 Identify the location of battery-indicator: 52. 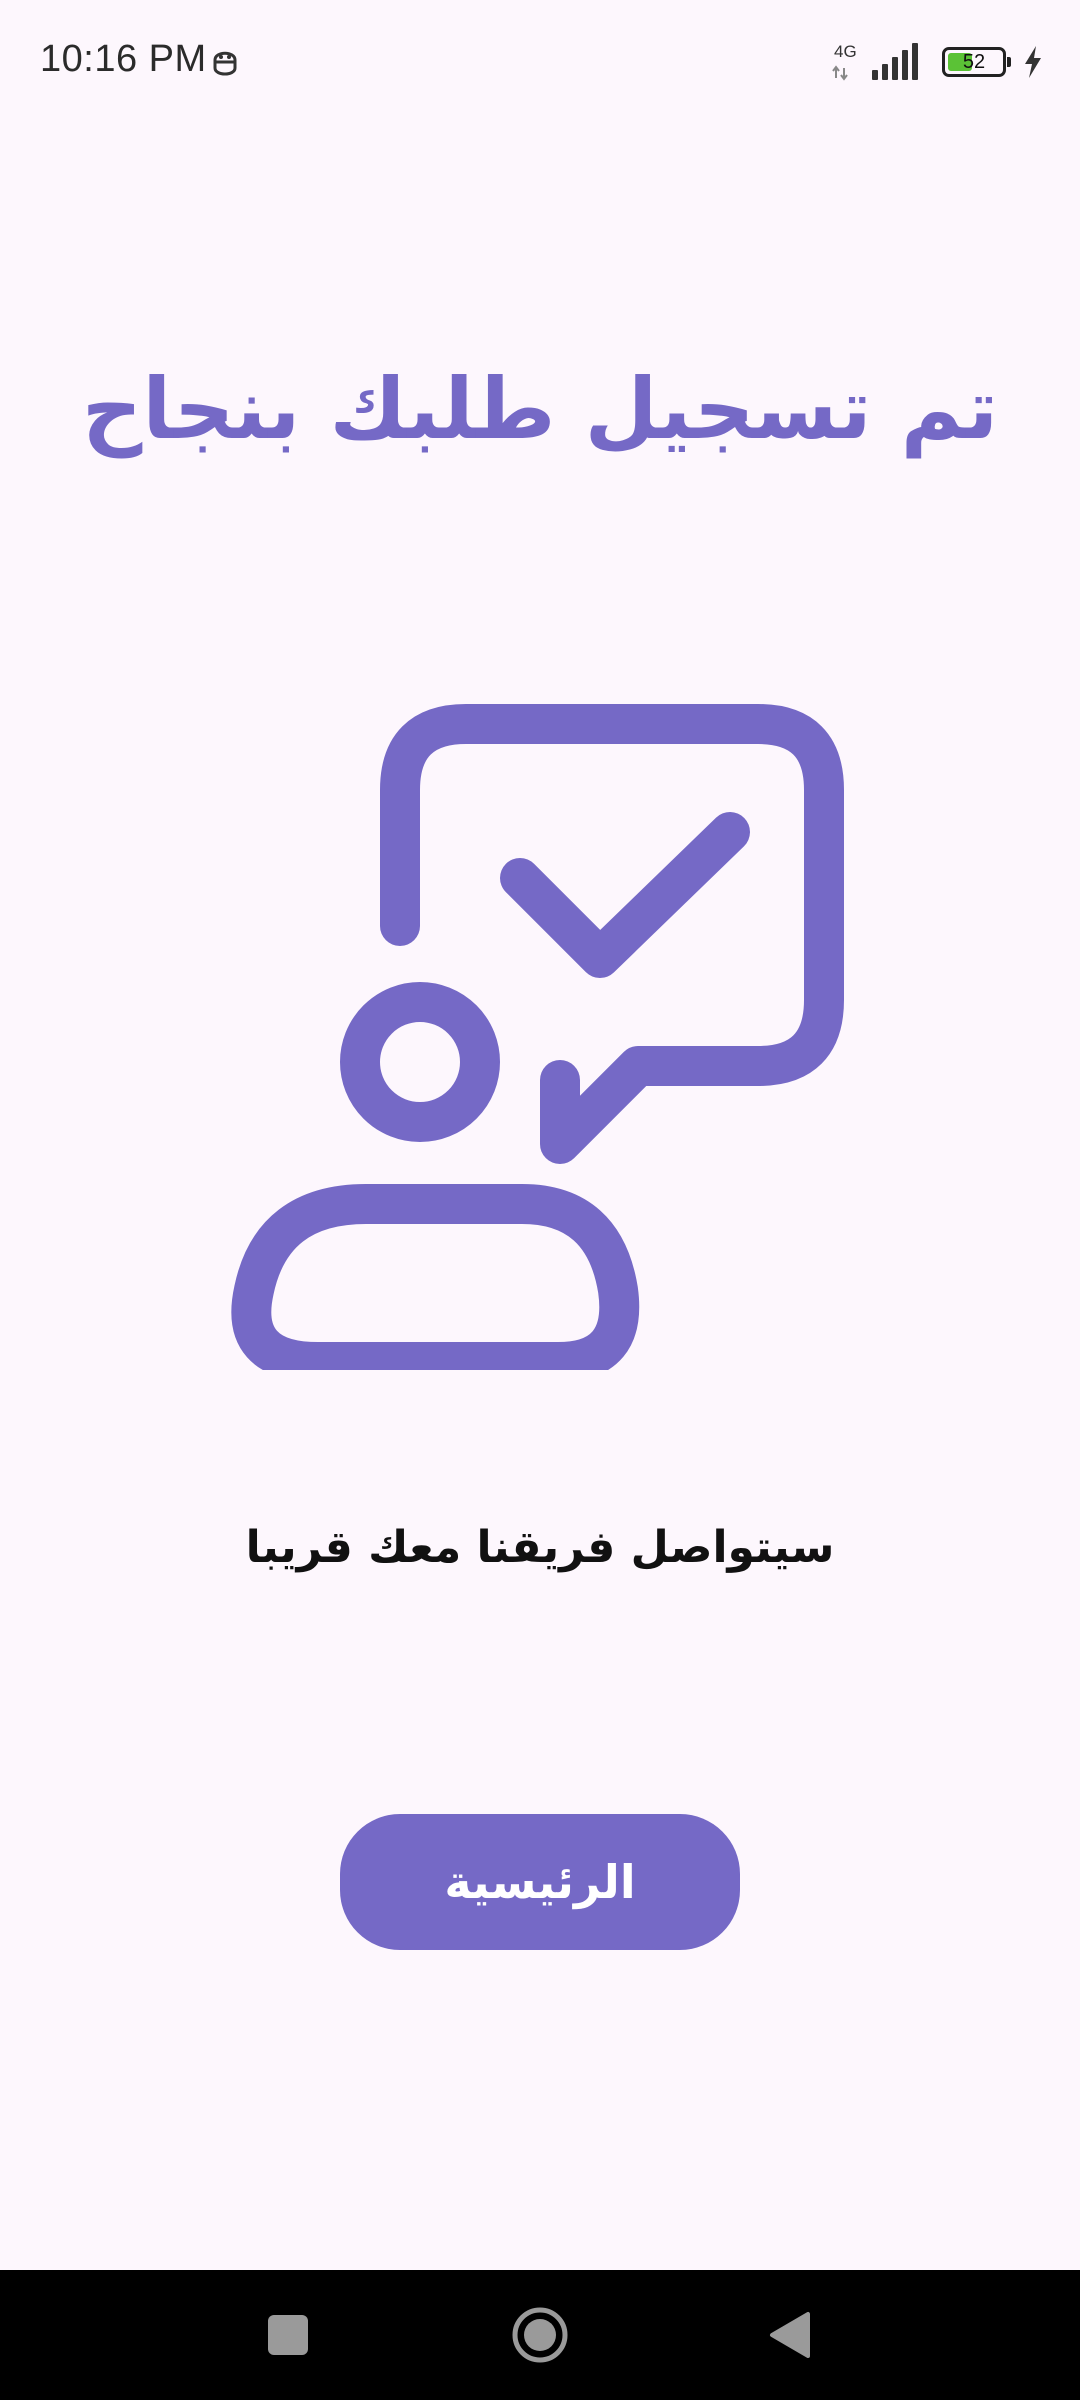
(976, 62).